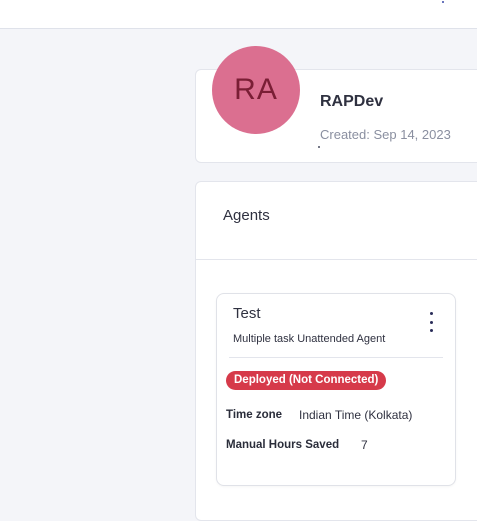 The image size is (477, 521). What do you see at coordinates (309, 339) in the screenshot?
I see `agent-description: Multiple task Unattended Agent` at bounding box center [309, 339].